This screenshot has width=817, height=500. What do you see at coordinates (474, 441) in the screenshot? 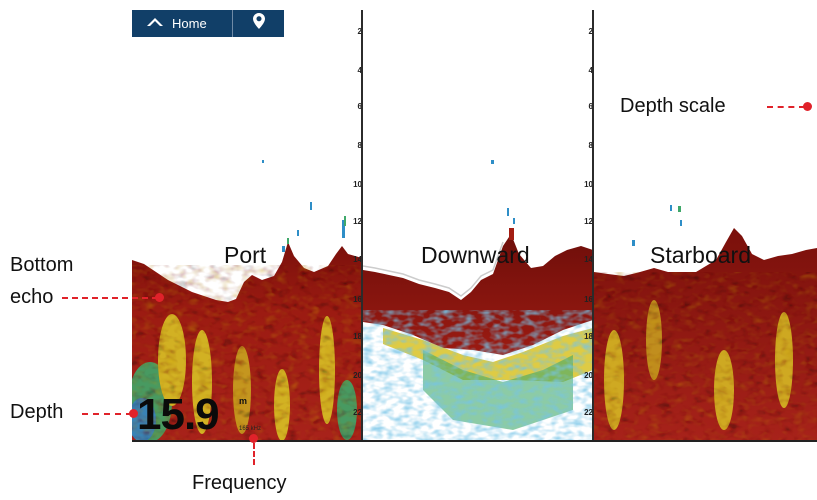
I see `screen-baseline` at bounding box center [474, 441].